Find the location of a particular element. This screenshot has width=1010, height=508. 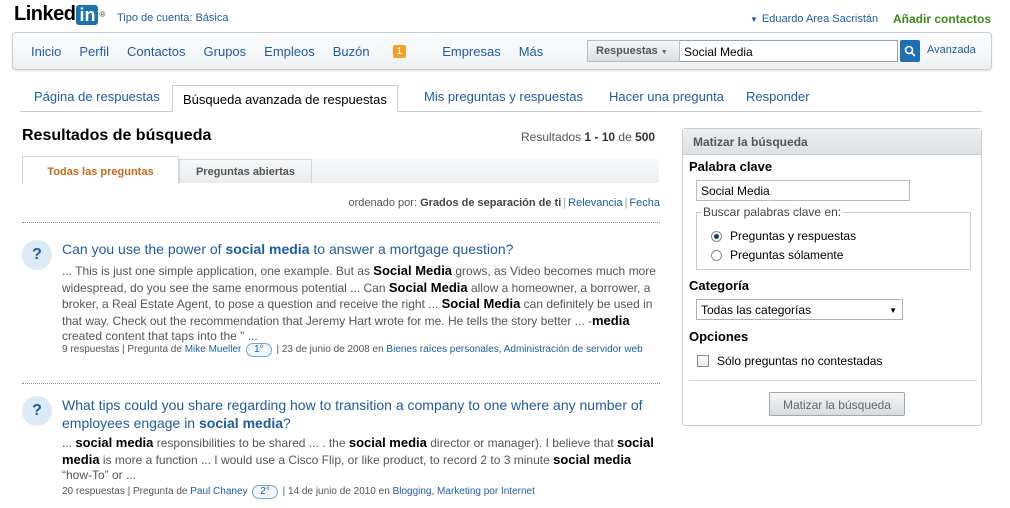

results-title: Resultados de búsqueda is located at coordinates (117, 135).